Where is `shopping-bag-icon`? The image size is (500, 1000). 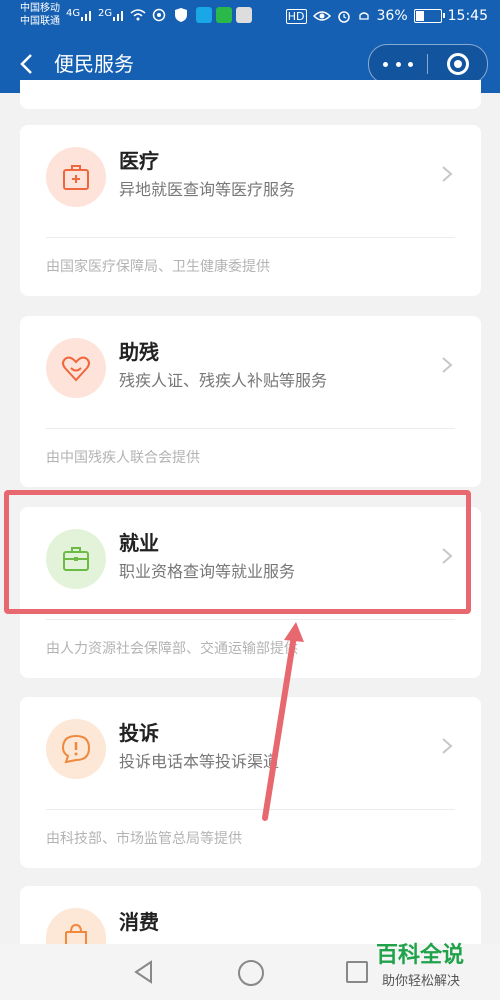
shopping-bag-icon is located at coordinates (76, 926).